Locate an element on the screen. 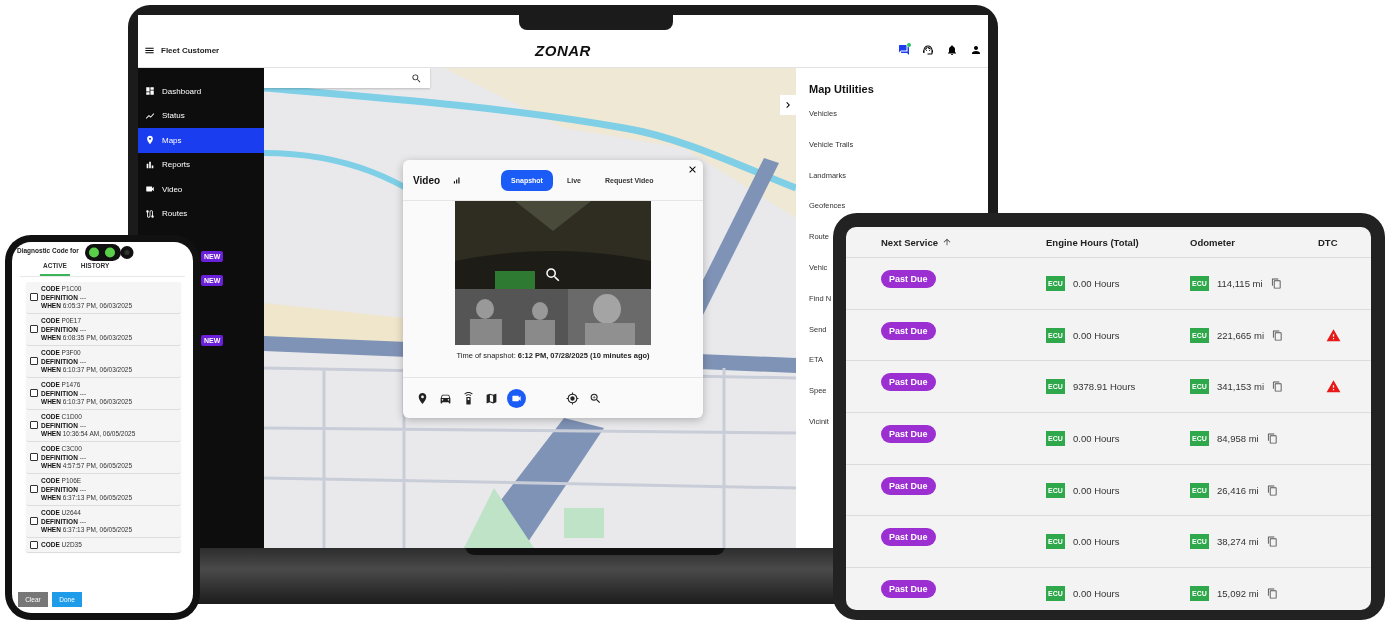  chart-icon is located at coordinates (150, 115).